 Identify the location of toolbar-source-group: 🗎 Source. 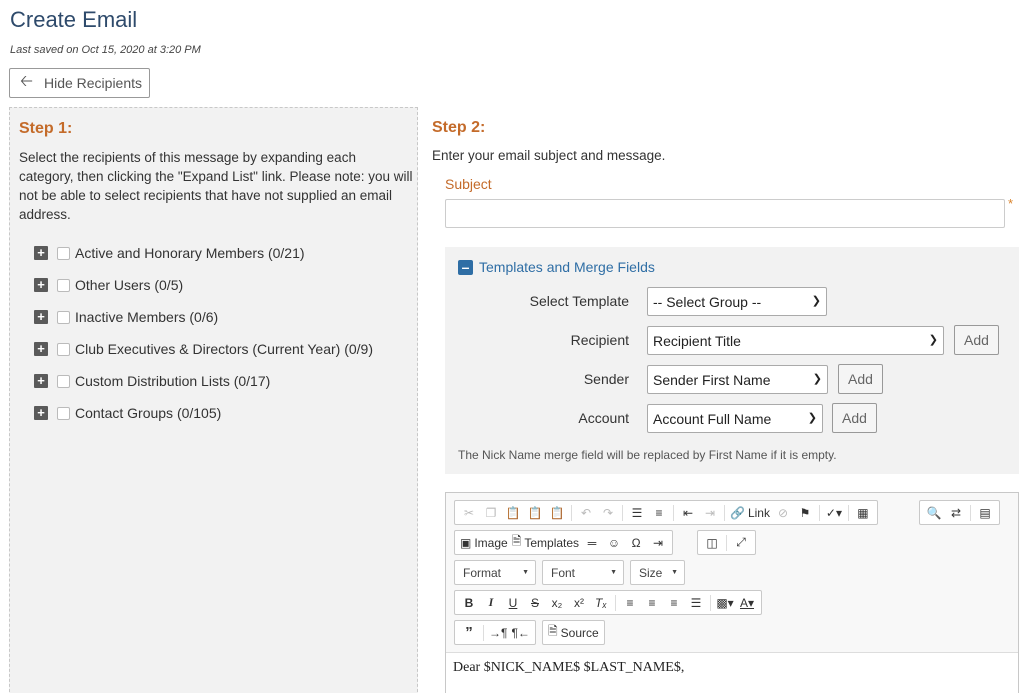
(573, 632).